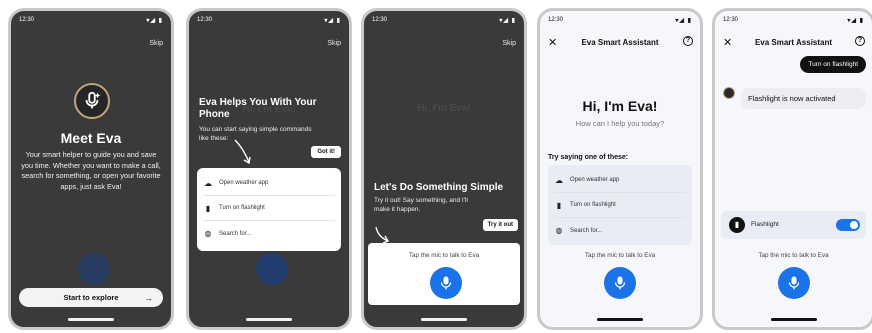  What do you see at coordinates (439, 187) in the screenshot?
I see `coach-title: Let's Do Something Simple` at bounding box center [439, 187].